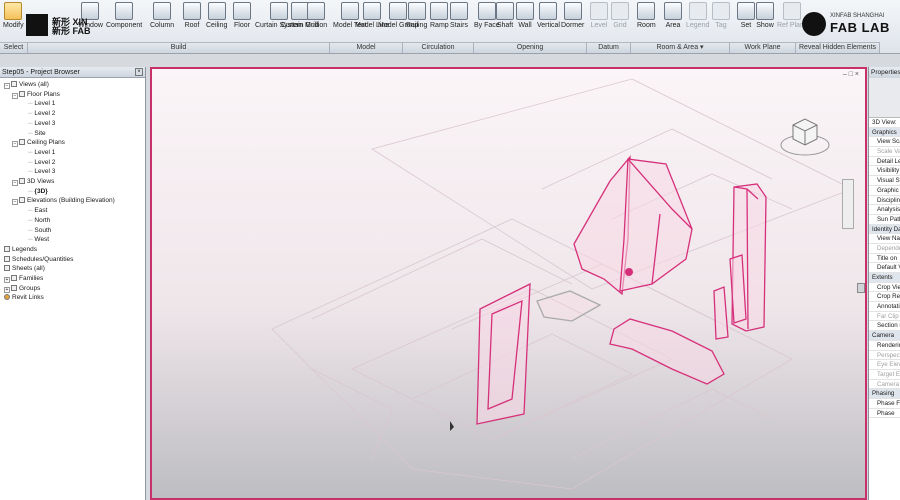 The width and height of the screenshot is (900, 500). What do you see at coordinates (884, 385) in the screenshot?
I see `property-row: Camera Position` at bounding box center [884, 385].